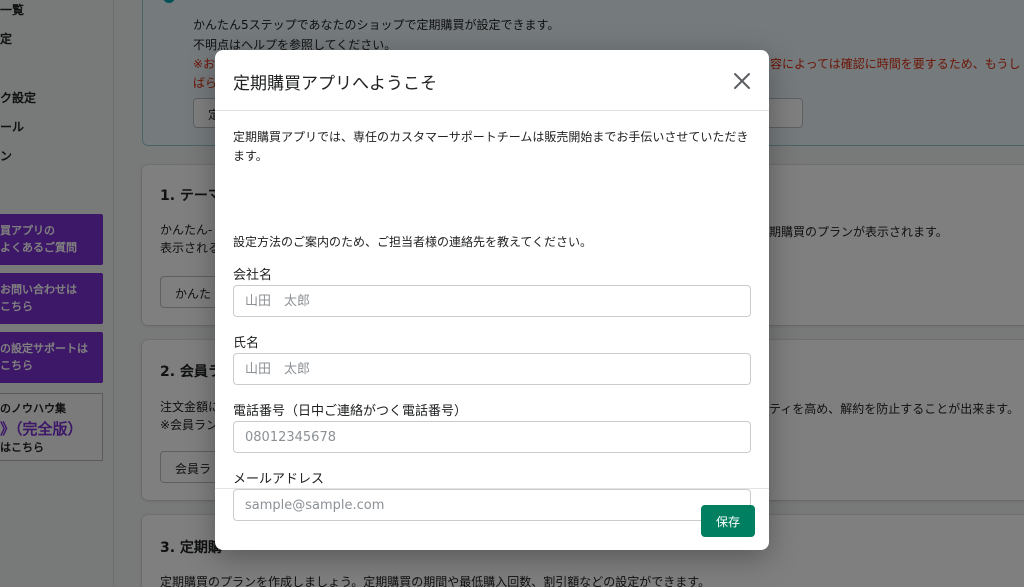 This screenshot has height=587, width=1024. What do you see at coordinates (246, 343) in the screenshot?
I see `name-label: 氏名` at bounding box center [246, 343].